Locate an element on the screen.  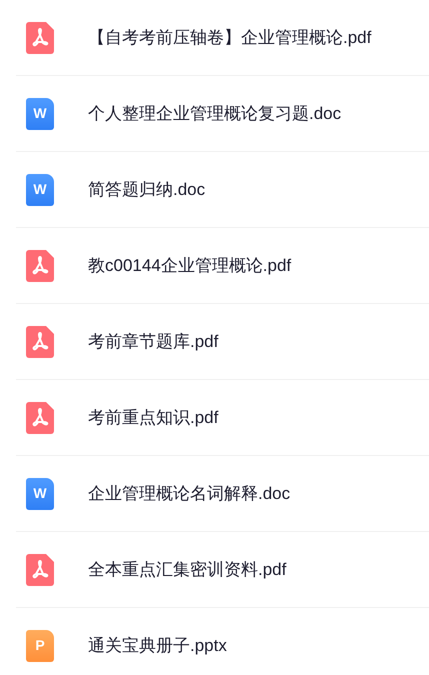
file-name: 教c00144企业管理概论.pdf is located at coordinates (190, 265).